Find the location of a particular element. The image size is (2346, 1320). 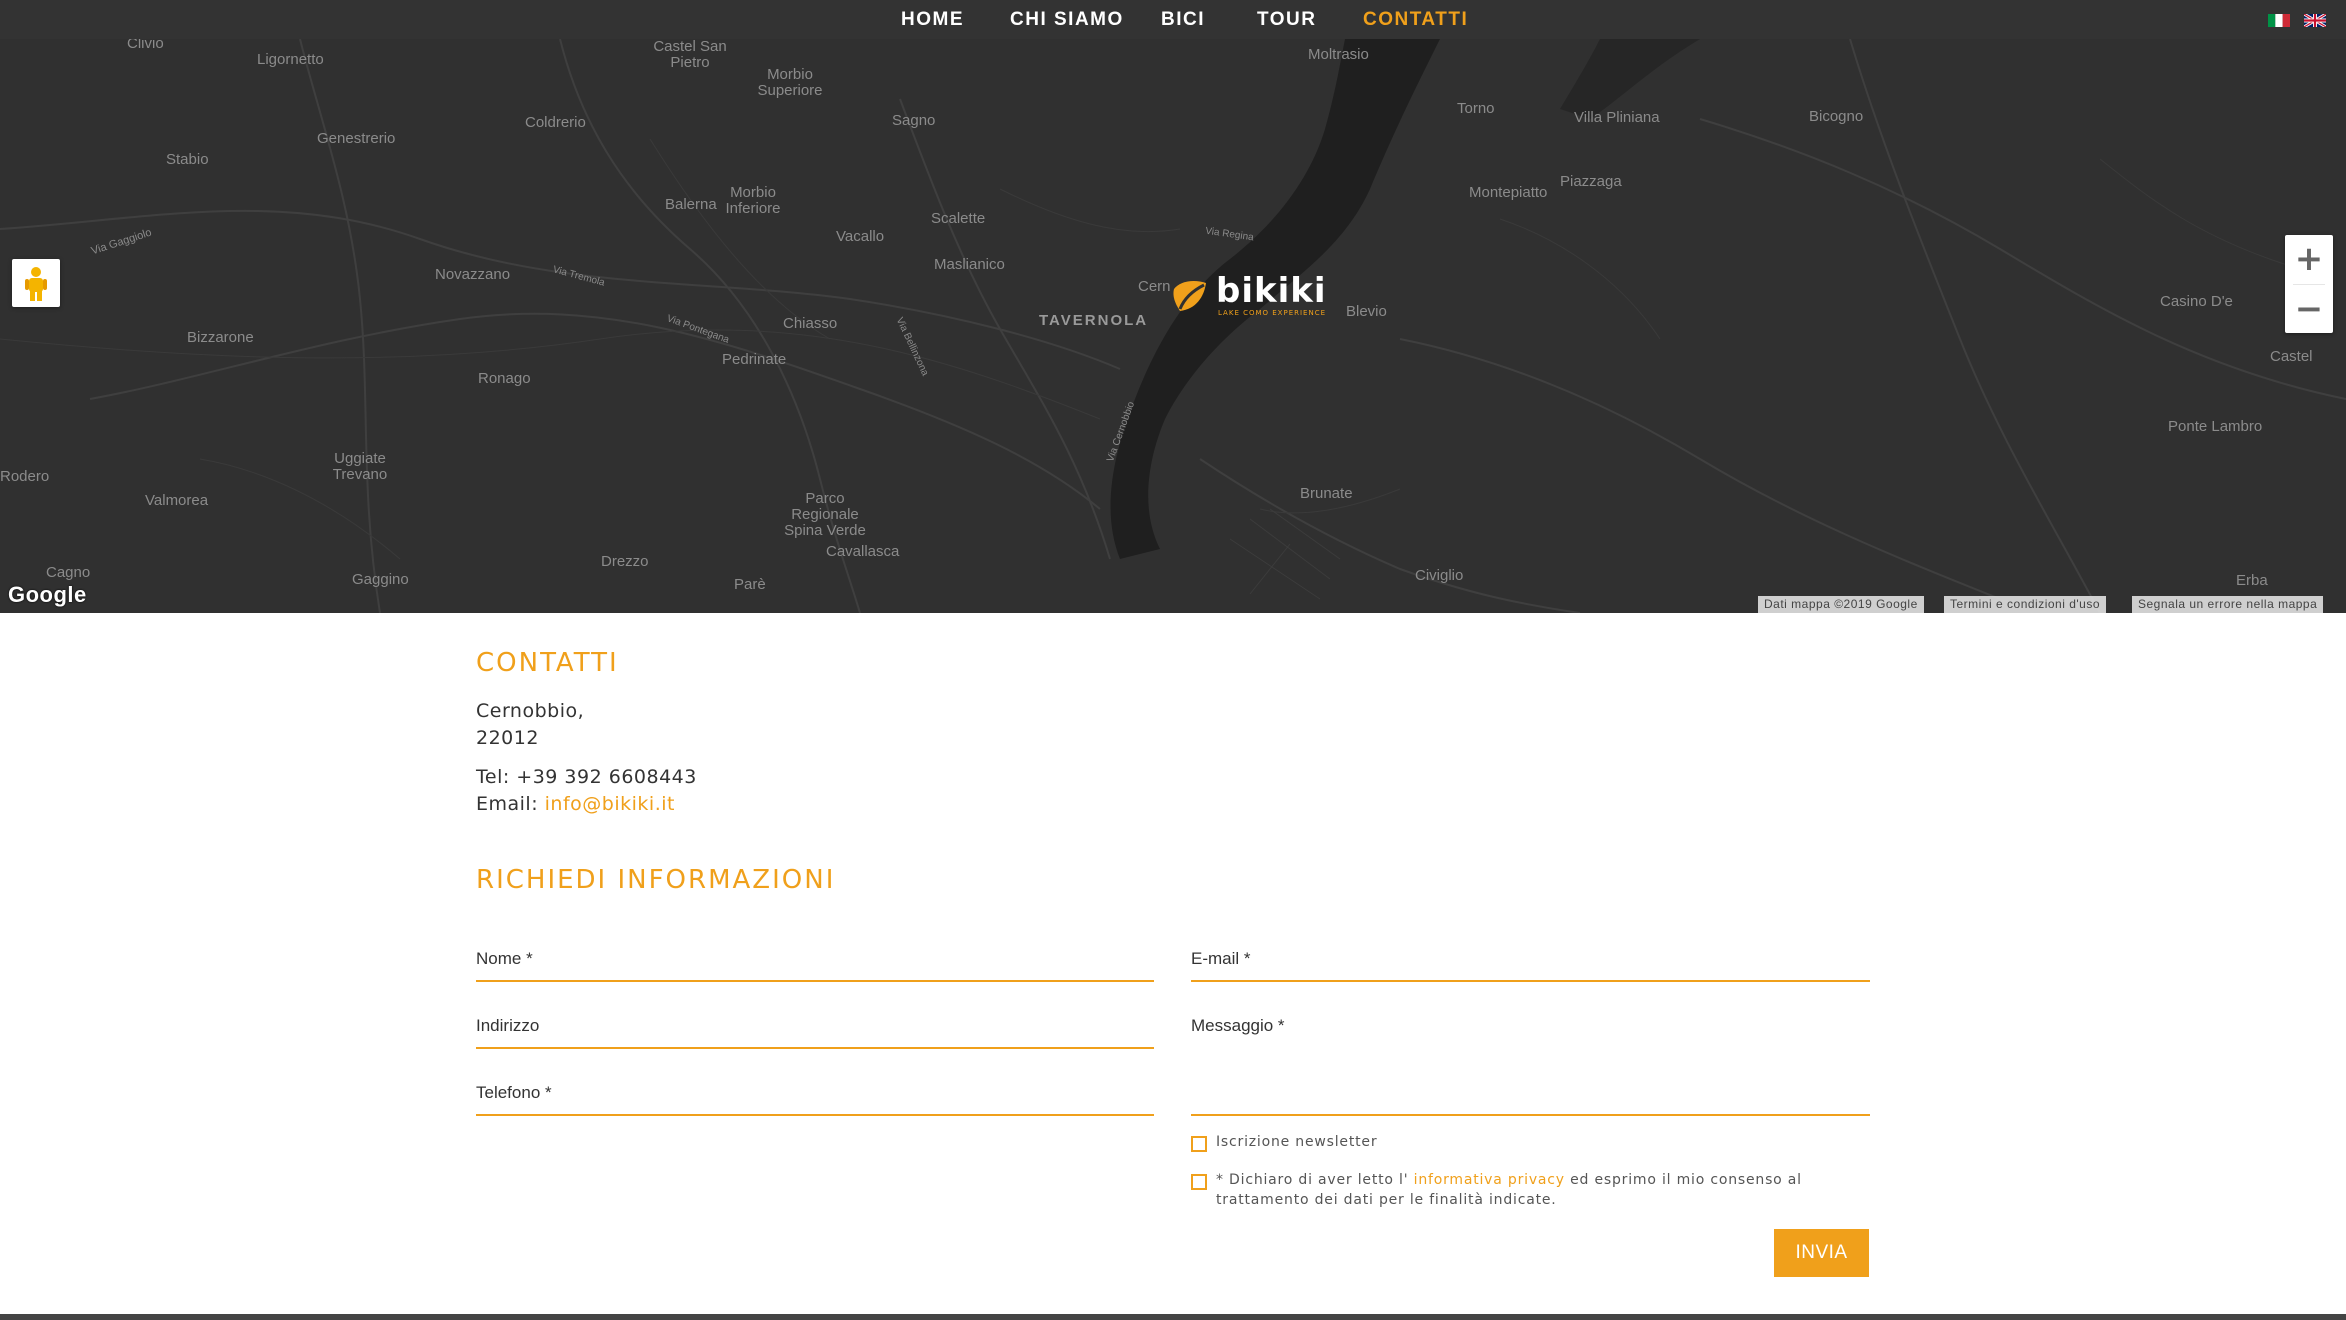

map-place: Villa Pliniana is located at coordinates (1617, 117).